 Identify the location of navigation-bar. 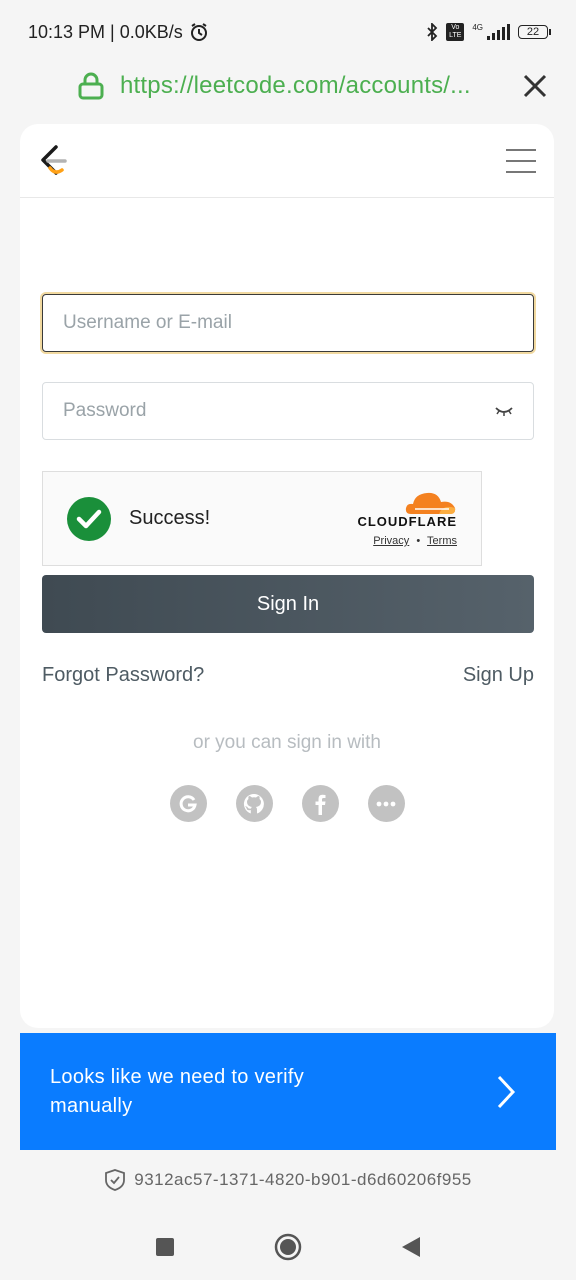
(288, 1247).